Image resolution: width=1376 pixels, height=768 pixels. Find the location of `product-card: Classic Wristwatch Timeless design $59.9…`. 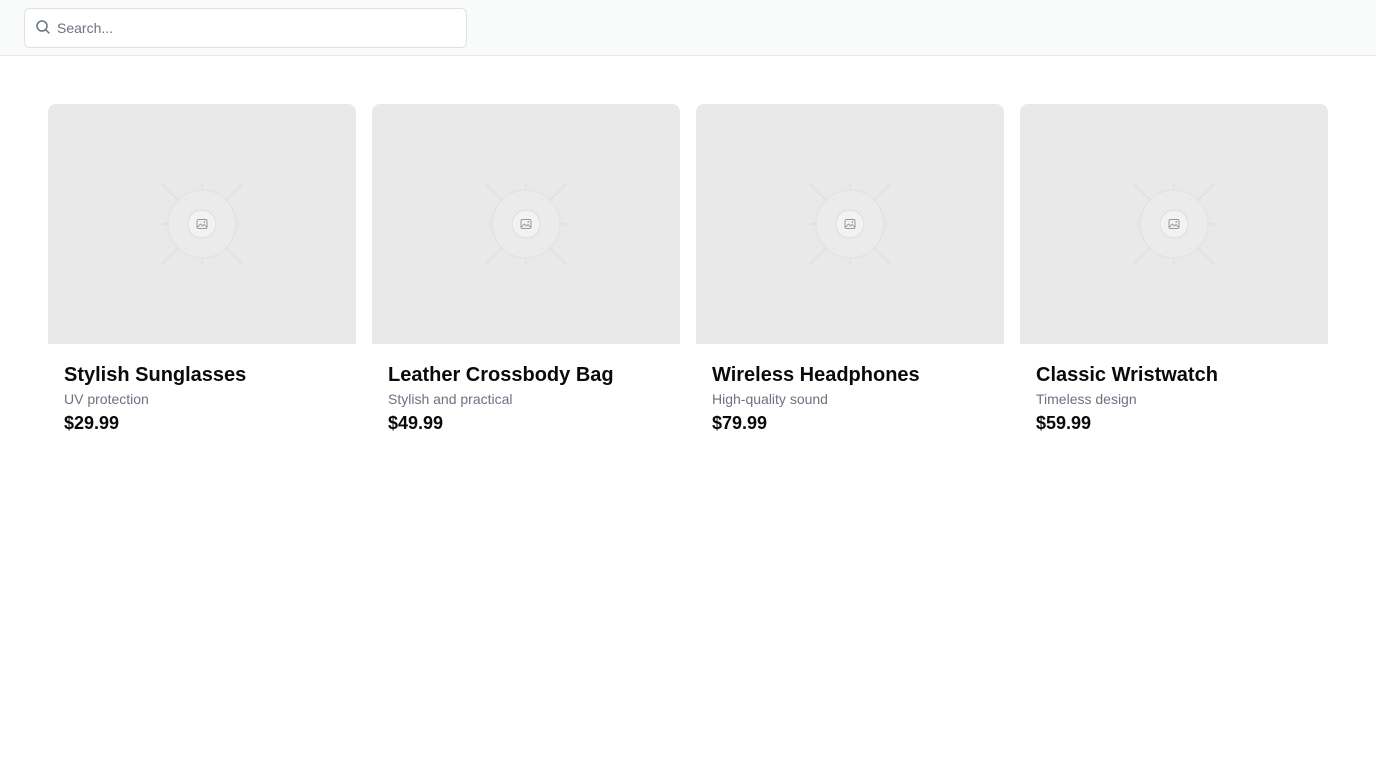

product-card: Classic Wristwatch Timeless design $59.9… is located at coordinates (1174, 269).